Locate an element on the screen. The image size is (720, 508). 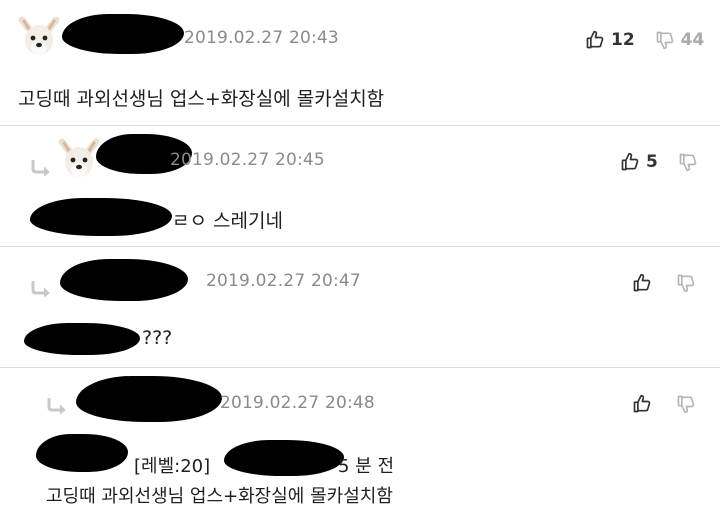
comment-text: ㄹㅇ 스레기네 is located at coordinates (227, 221).